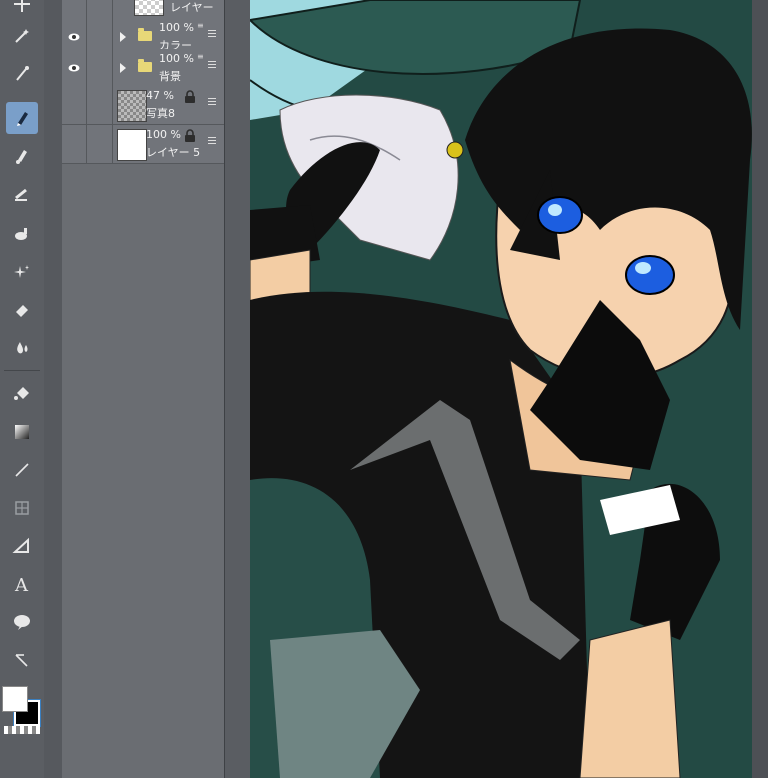  What do you see at coordinates (22, 432) in the screenshot?
I see `gradient-icon` at bounding box center [22, 432].